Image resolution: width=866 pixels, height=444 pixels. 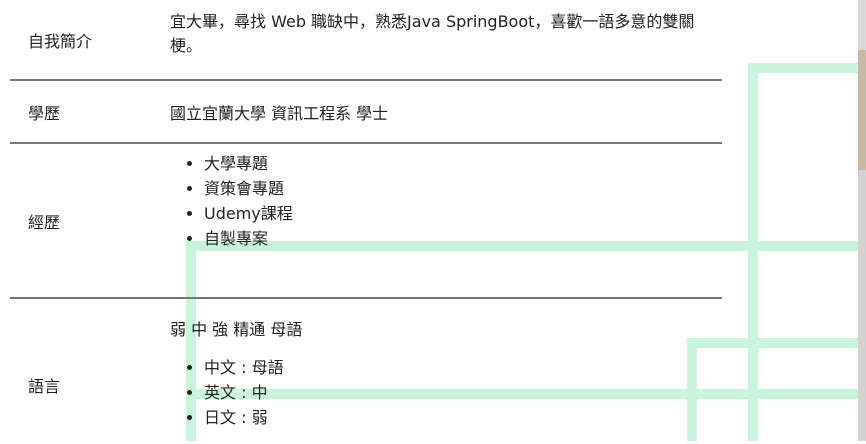 What do you see at coordinates (862, 220) in the screenshot?
I see `background-photo-strip` at bounding box center [862, 220].